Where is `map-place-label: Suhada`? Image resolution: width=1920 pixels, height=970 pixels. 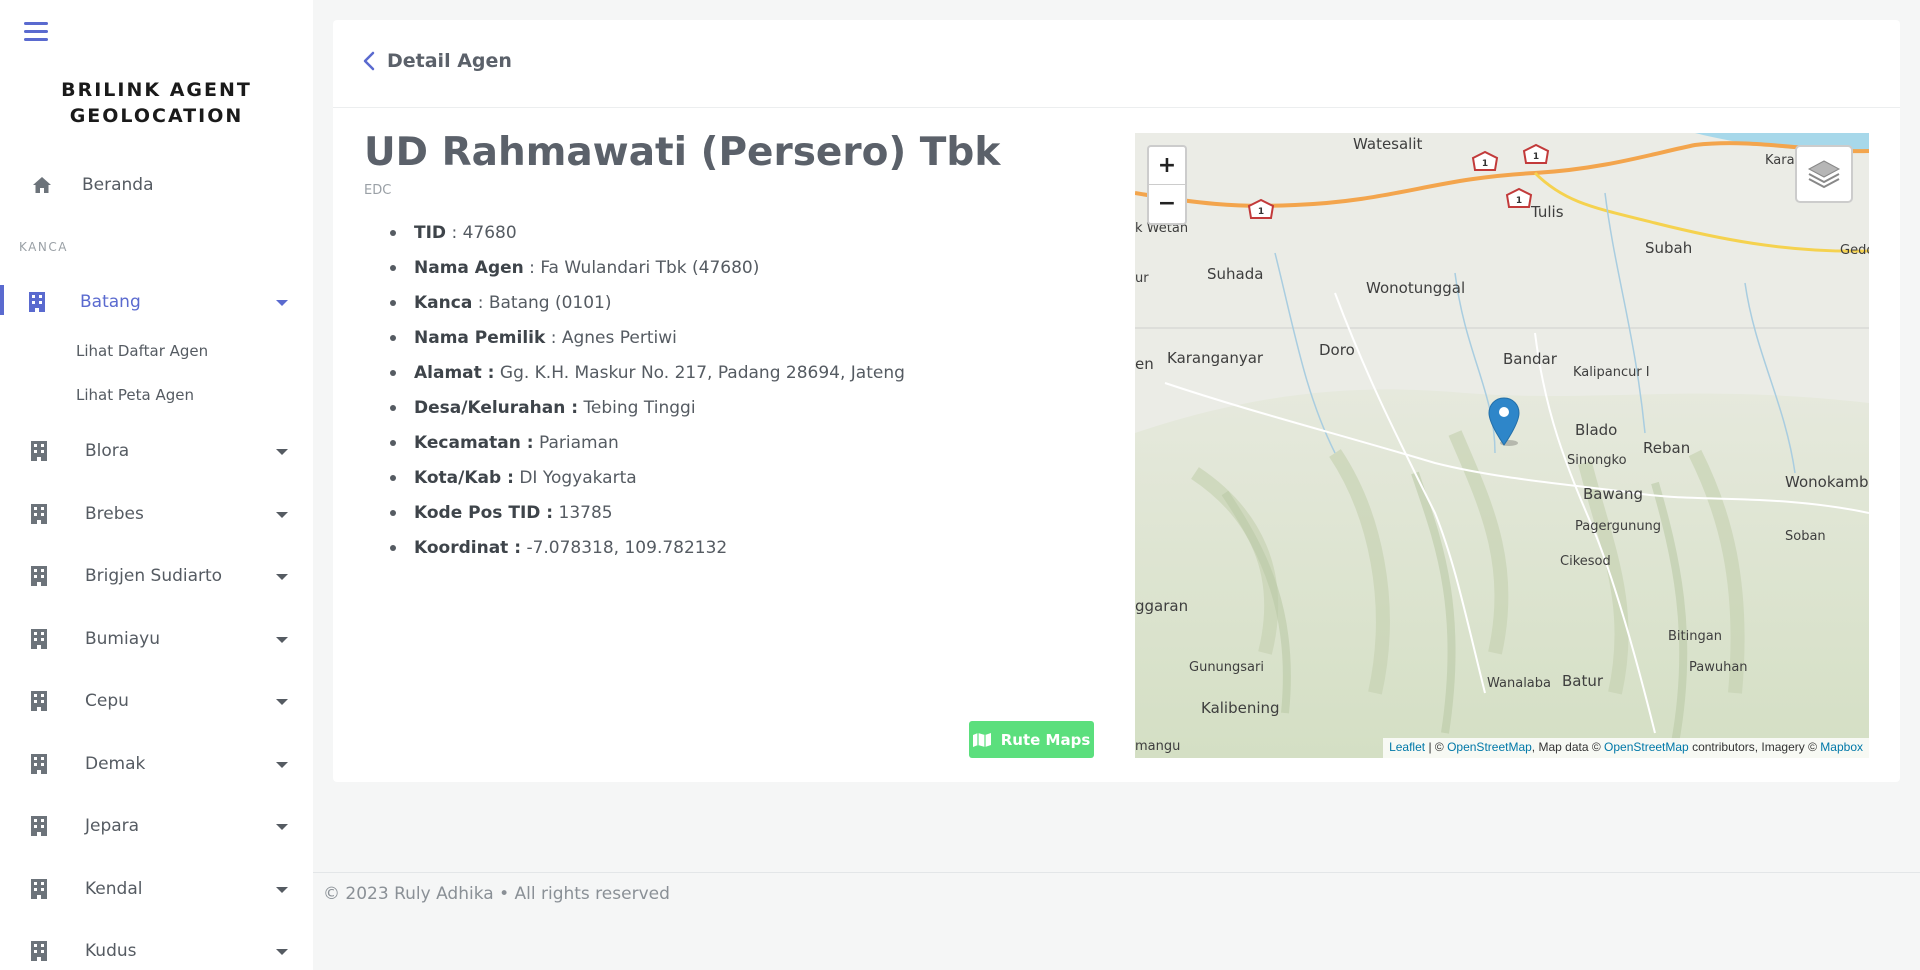
map-place-label: Suhada is located at coordinates (1235, 274).